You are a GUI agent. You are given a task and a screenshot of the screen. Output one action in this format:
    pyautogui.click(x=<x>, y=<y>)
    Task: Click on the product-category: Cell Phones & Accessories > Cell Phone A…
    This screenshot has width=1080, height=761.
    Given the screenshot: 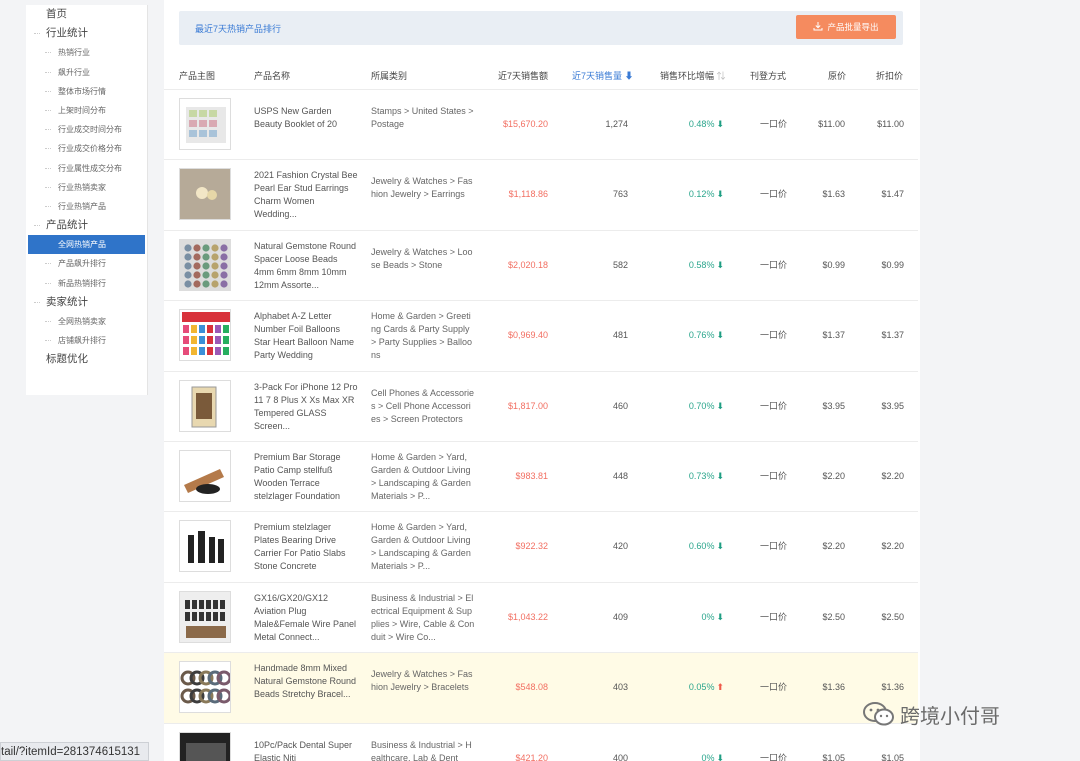 What is the action you would take?
    pyautogui.click(x=423, y=405)
    